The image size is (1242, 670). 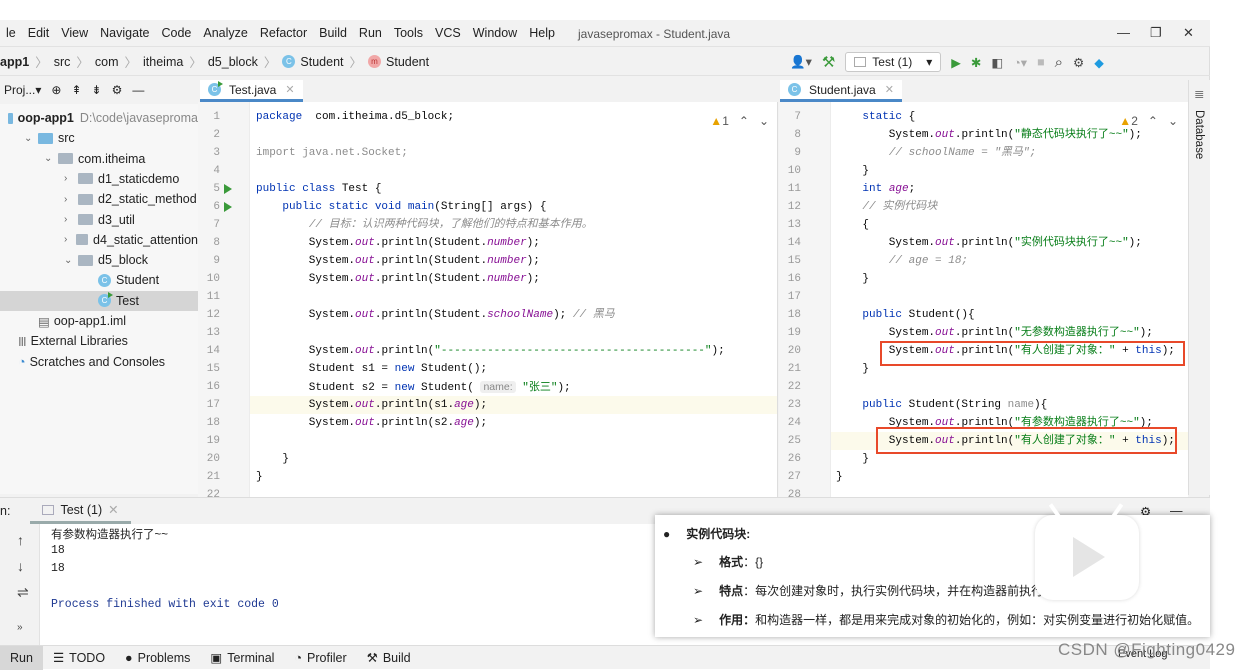 What do you see at coordinates (213, 423) in the screenshot?
I see `line-number: 18` at bounding box center [213, 423].